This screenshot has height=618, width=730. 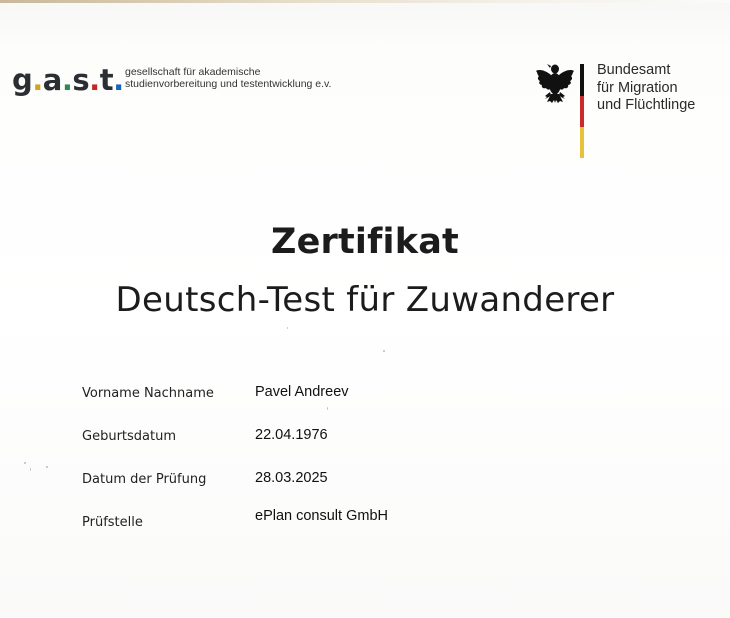 I want to click on field-value-exam-date: 28.03.2025, so click(x=291, y=478).